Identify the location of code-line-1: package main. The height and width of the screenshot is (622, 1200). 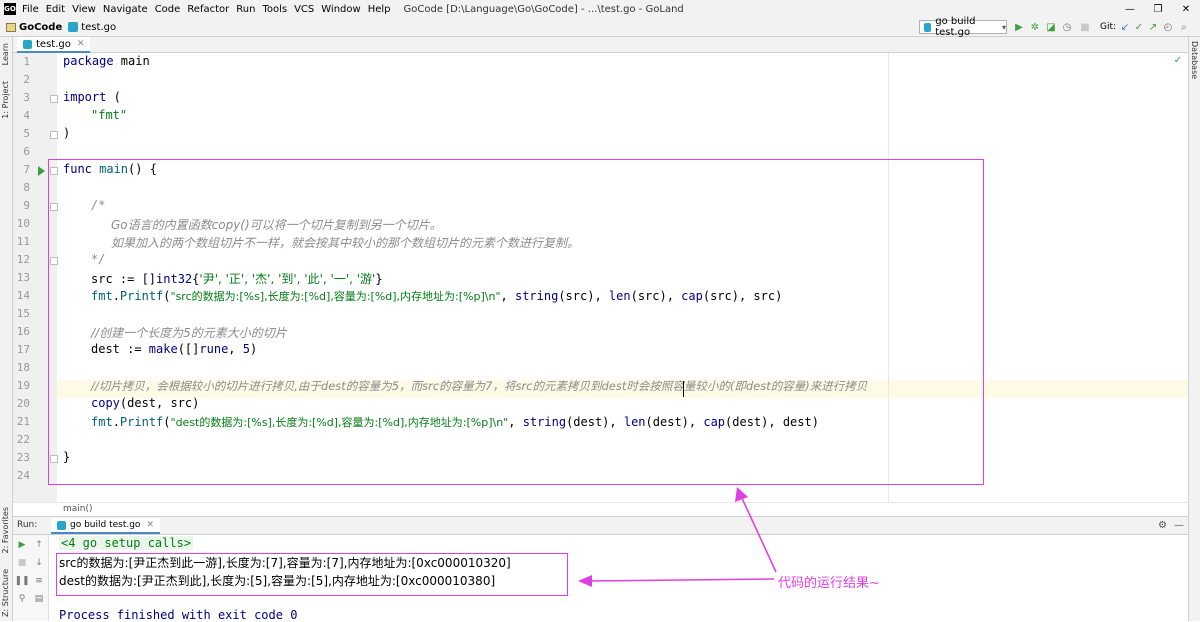
(106, 61).